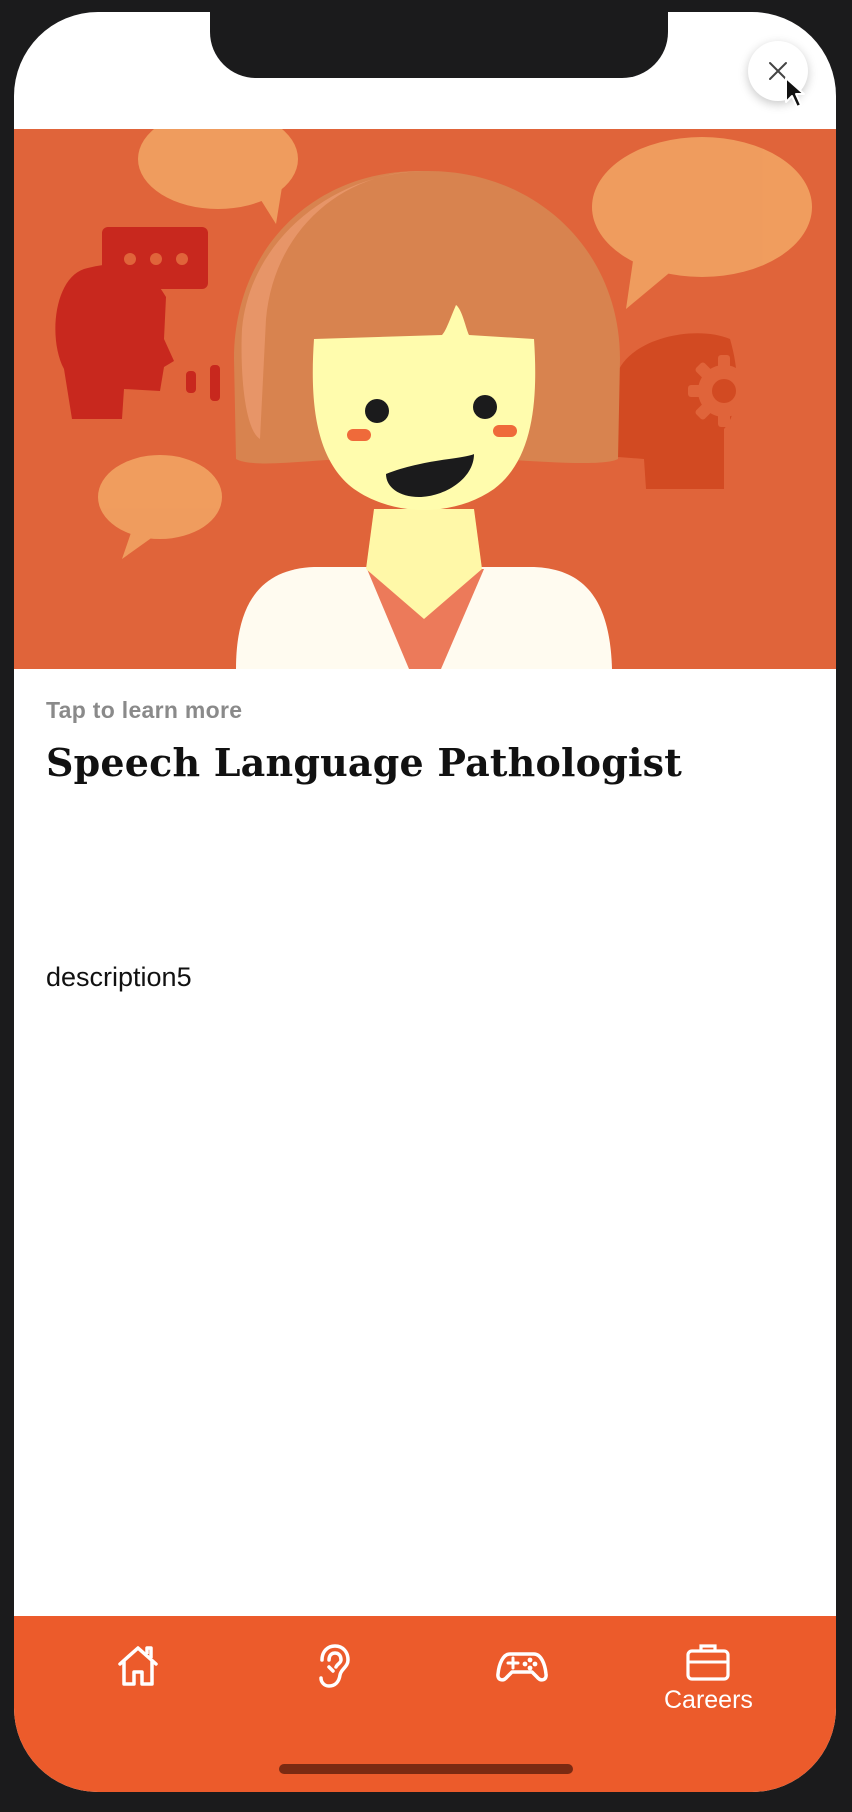 This screenshot has width=852, height=1812. What do you see at coordinates (439, 45) in the screenshot?
I see `device-notch` at bounding box center [439, 45].